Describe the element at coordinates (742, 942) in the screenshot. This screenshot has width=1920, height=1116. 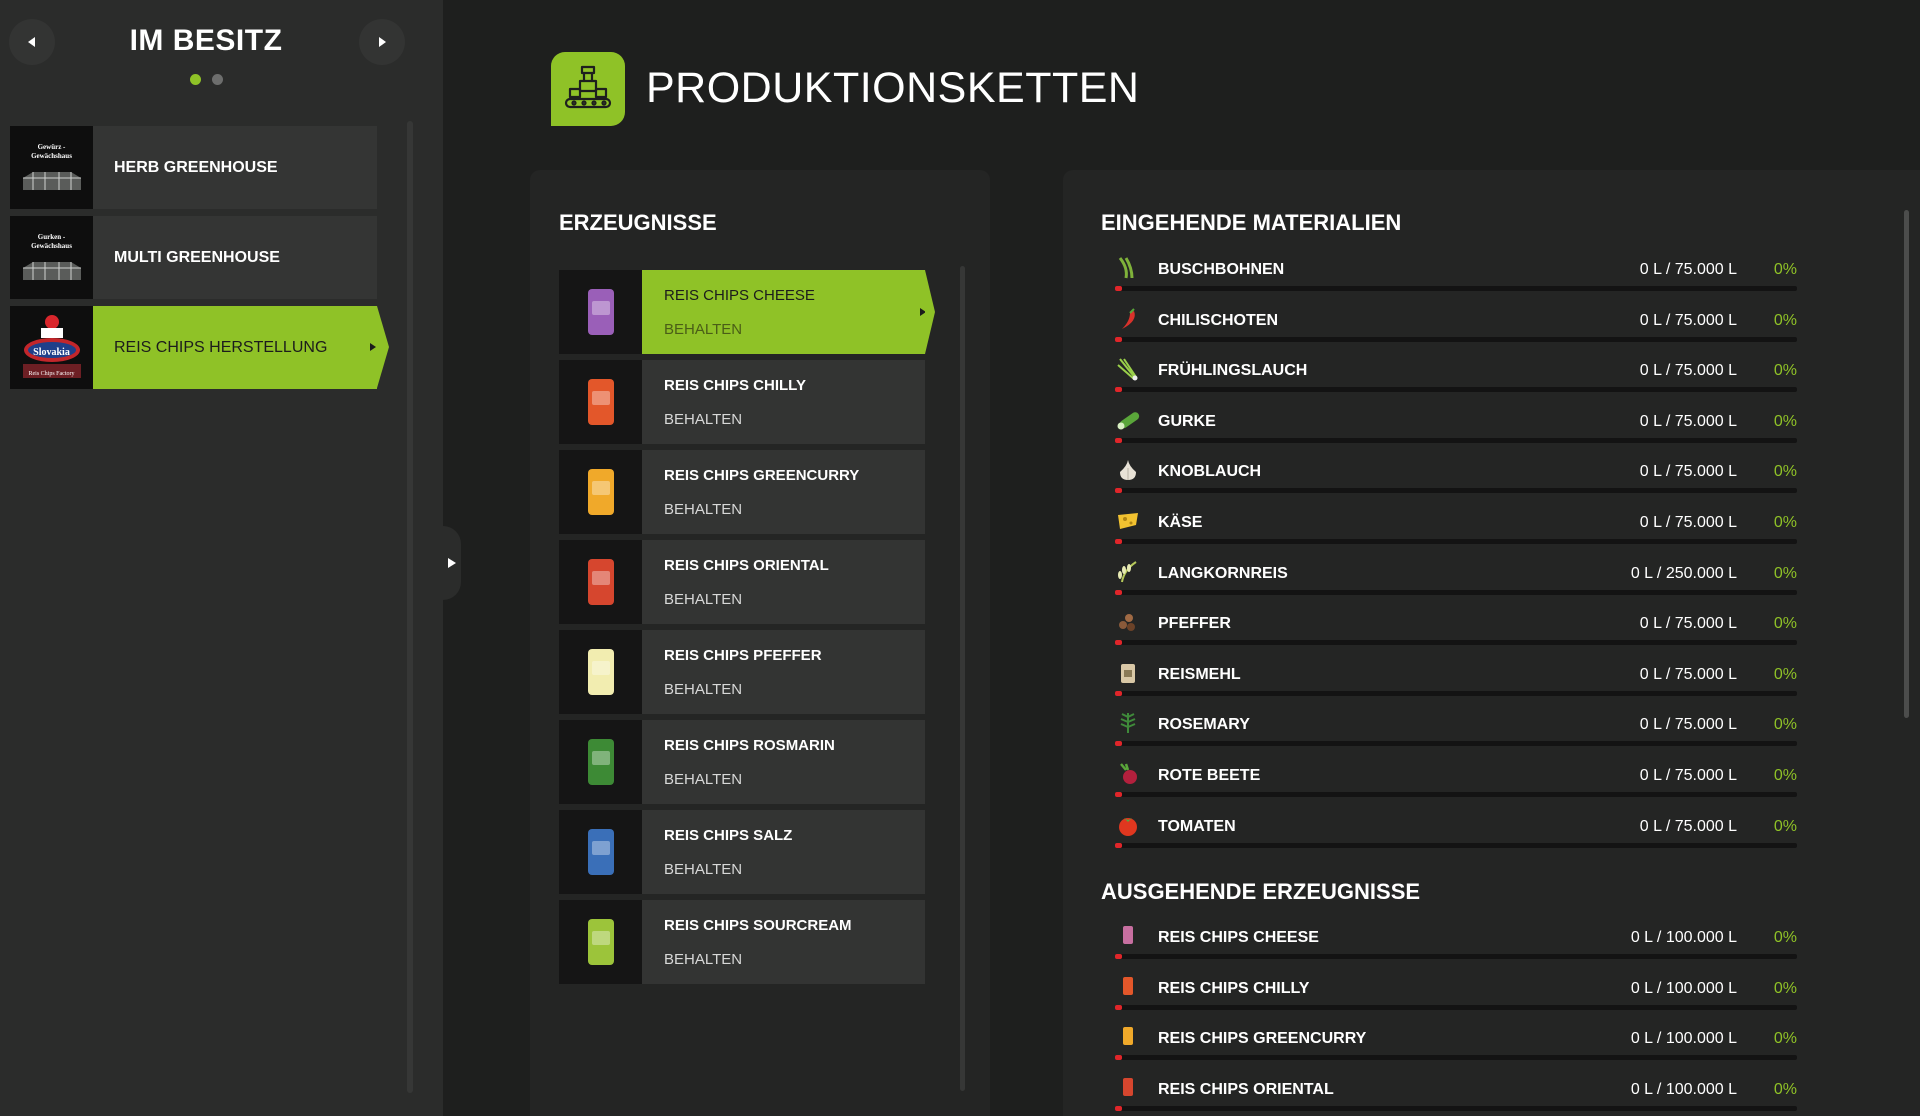
I see `product-item: REIS CHIPS SOURCREAM BEHALTEN` at that location.